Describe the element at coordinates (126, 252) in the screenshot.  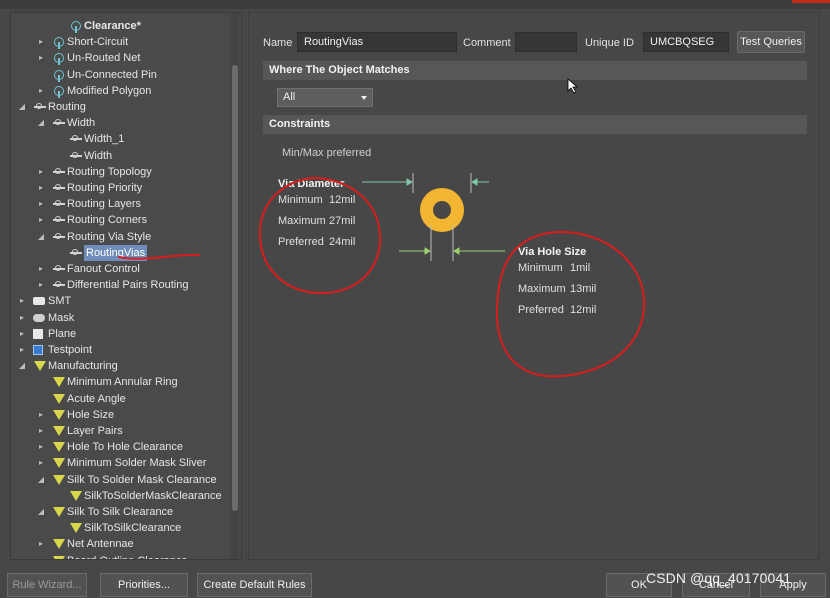
I see `tree-item: RoutingVias` at that location.